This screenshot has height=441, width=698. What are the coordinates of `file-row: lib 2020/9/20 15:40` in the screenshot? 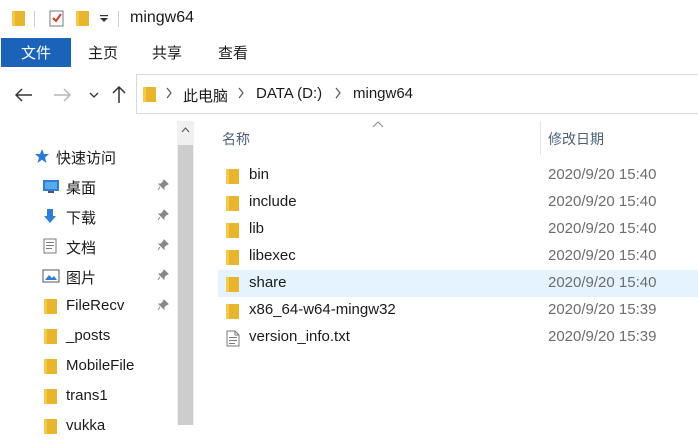 It's located at (458, 229).